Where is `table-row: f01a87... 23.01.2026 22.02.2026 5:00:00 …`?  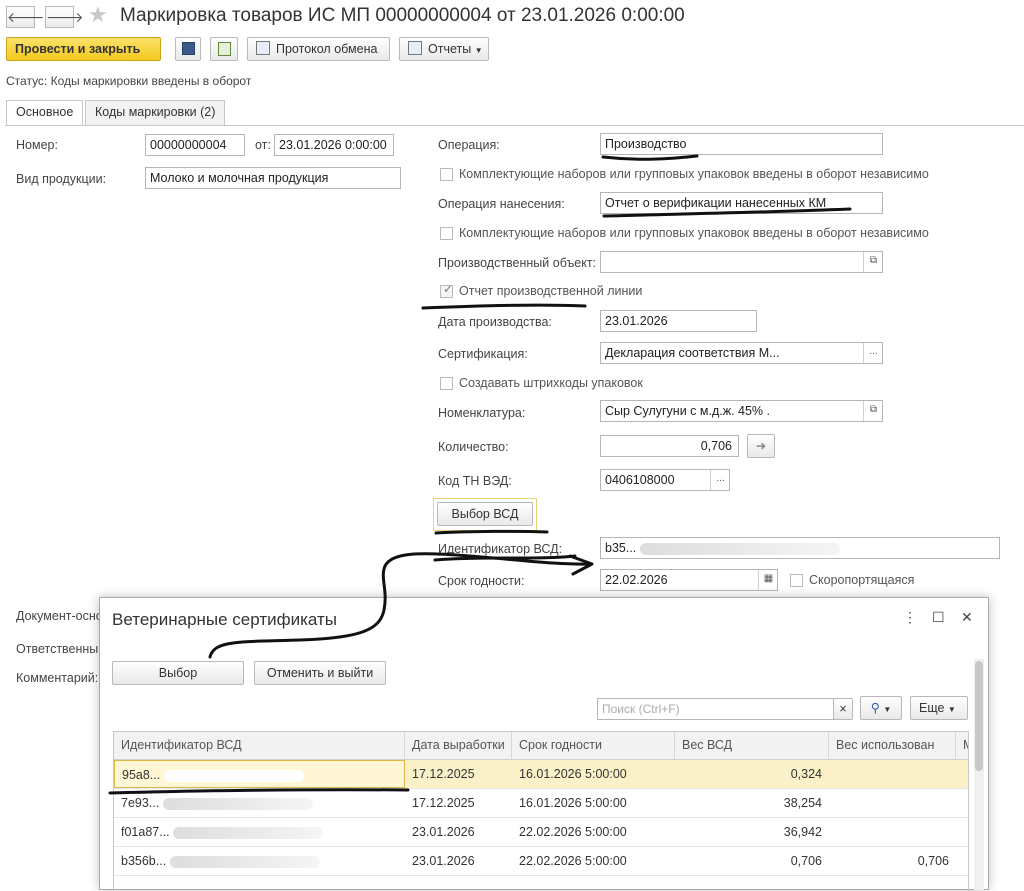
table-row: f01a87... 23.01.2026 22.02.2026 5:00:00 … is located at coordinates (541, 832).